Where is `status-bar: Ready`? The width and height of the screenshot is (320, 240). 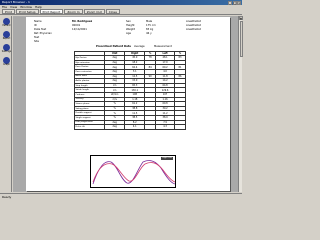 status-bar: Ready is located at coordinates (121, 196).